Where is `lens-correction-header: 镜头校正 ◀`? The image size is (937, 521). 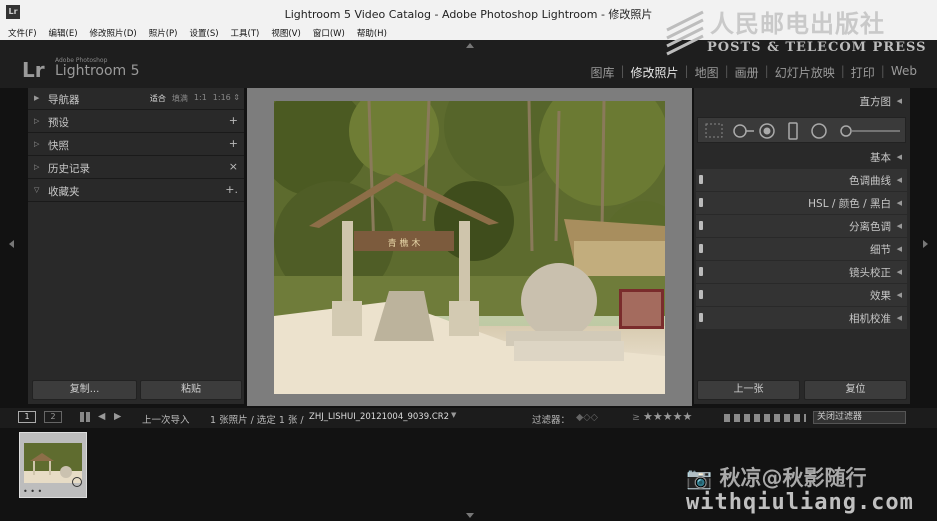
lens-correction-header: 镜头校正 ◀ is located at coordinates (801, 272).